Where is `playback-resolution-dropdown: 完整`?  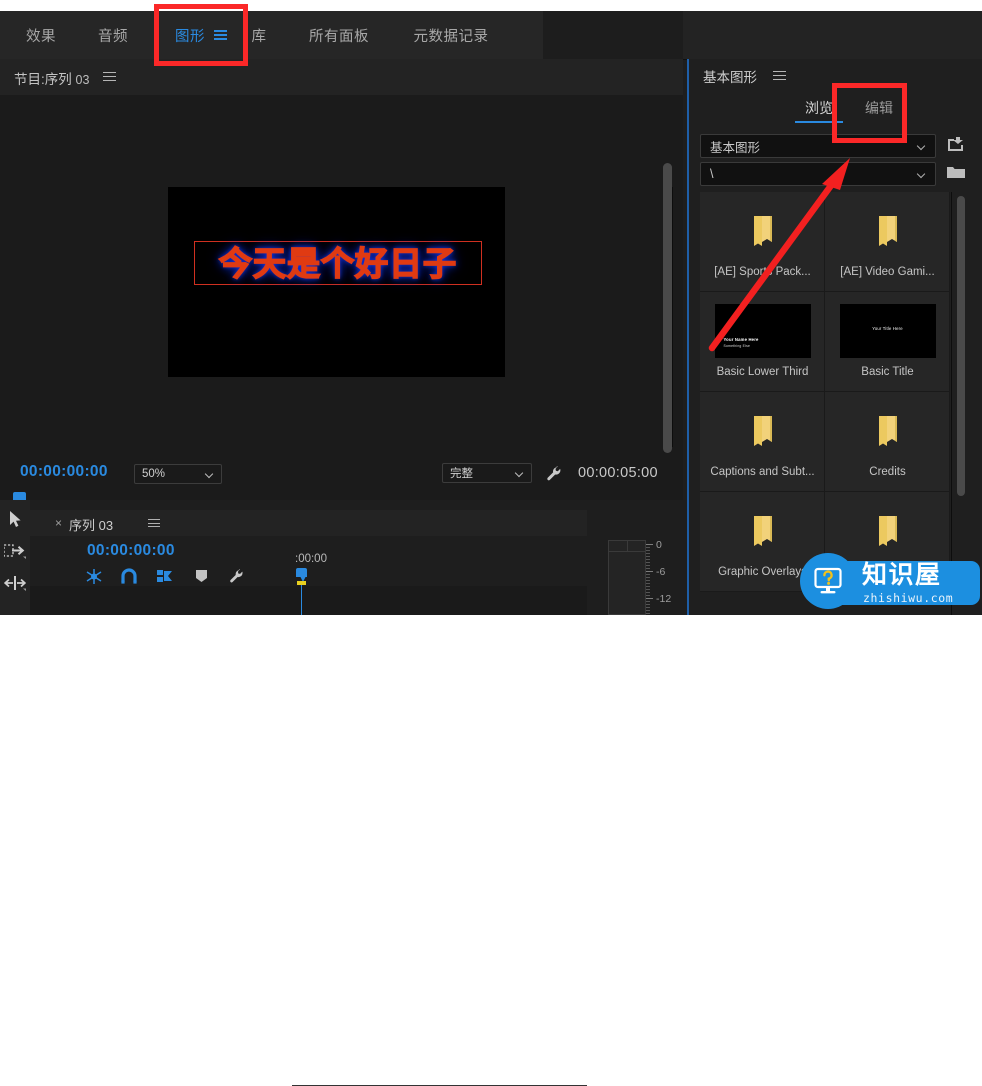
playback-resolution-dropdown: 完整 is located at coordinates (487, 473).